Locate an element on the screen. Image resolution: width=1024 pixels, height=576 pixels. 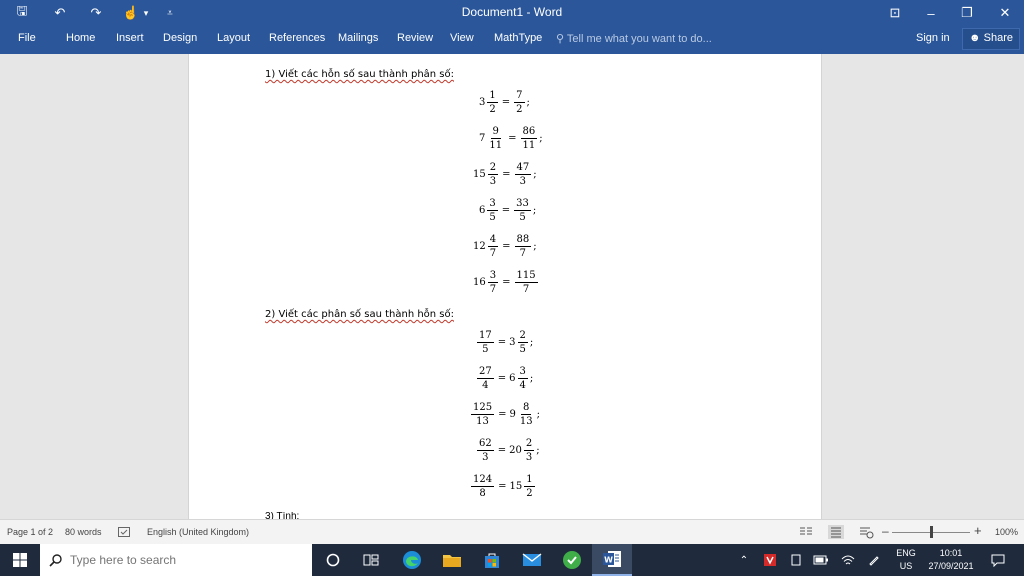
cortana-icon is located at coordinates (333, 560).